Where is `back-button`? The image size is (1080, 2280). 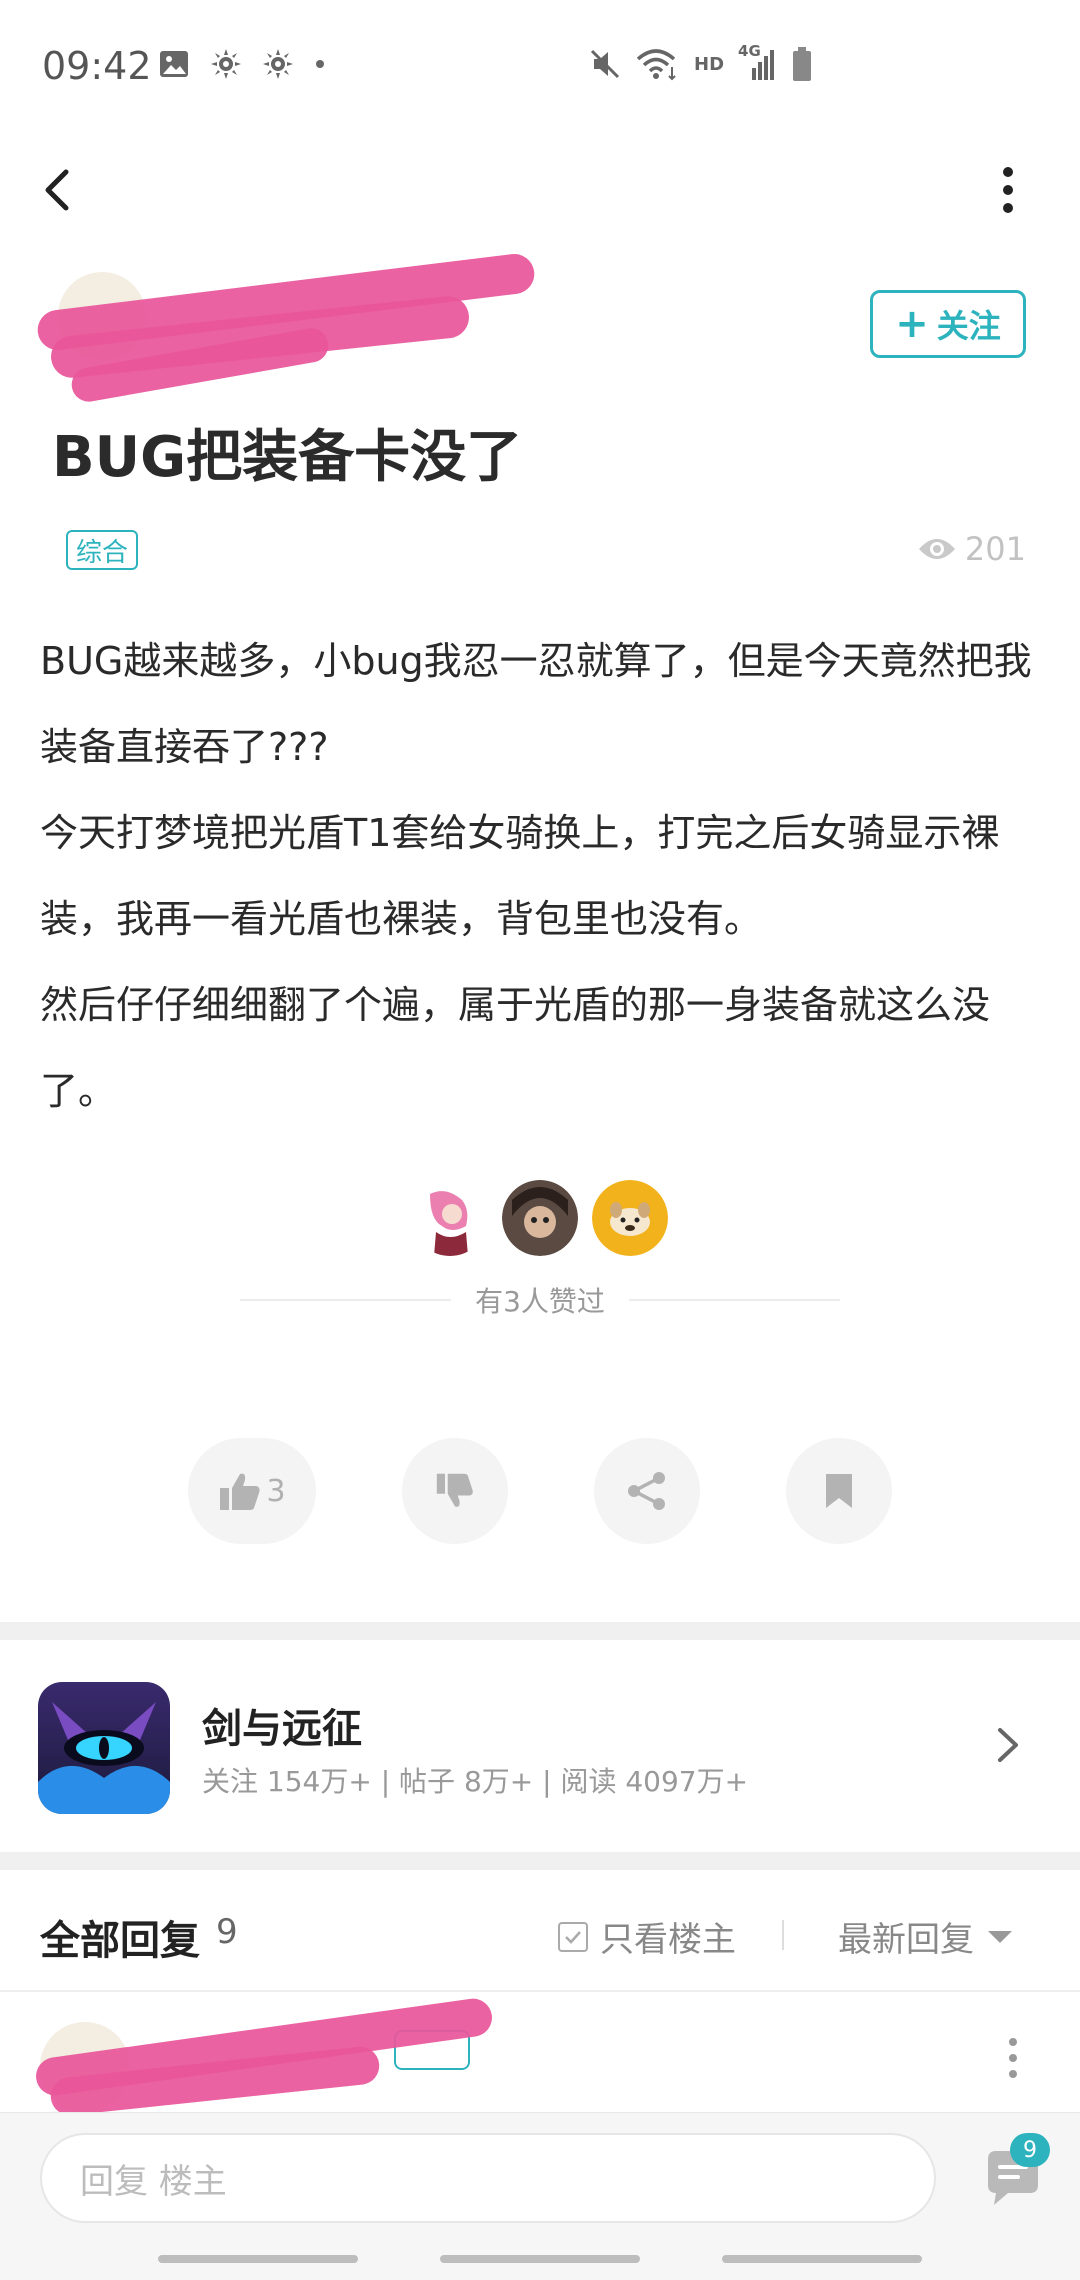
back-button is located at coordinates (60, 190).